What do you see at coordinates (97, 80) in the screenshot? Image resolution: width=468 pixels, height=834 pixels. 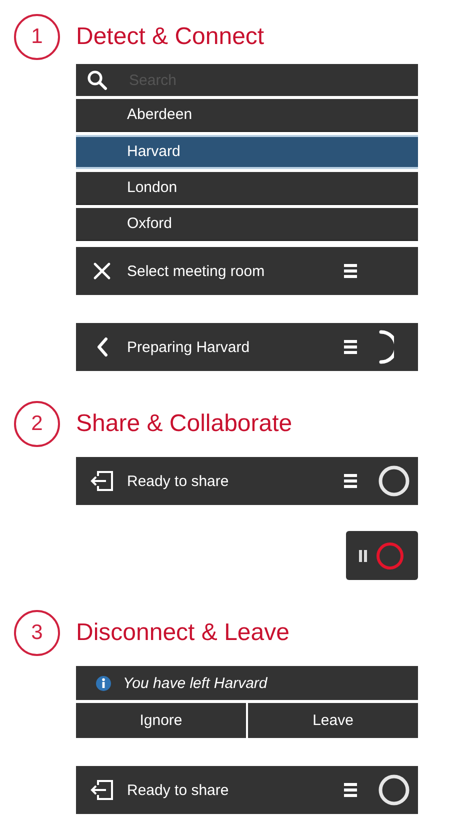 I see `search-icon` at bounding box center [97, 80].